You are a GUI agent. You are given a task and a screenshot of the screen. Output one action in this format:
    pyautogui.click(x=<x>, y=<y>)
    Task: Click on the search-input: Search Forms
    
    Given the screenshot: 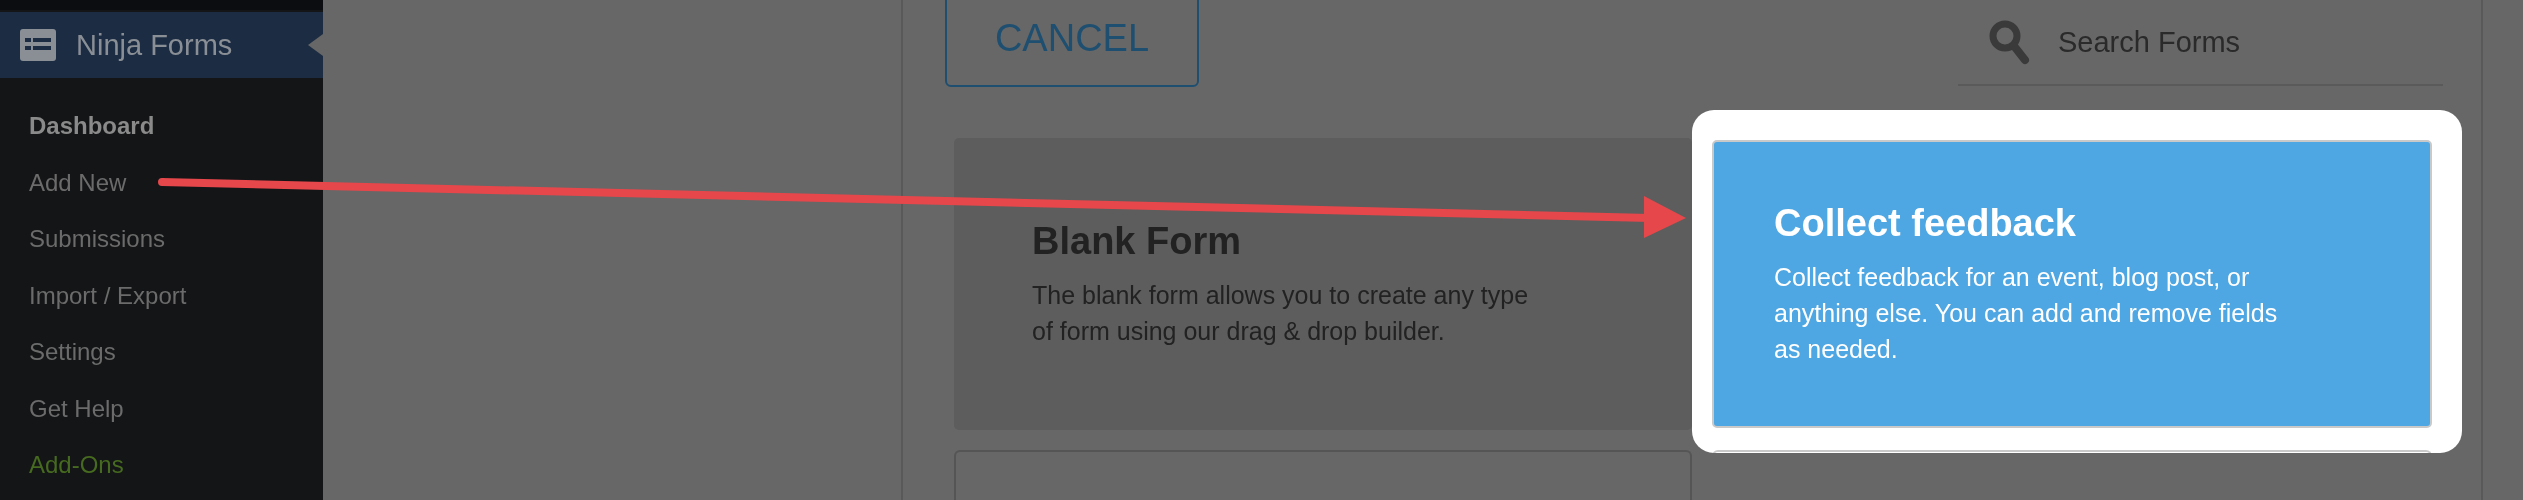 What is the action you would take?
    pyautogui.click(x=2238, y=42)
    